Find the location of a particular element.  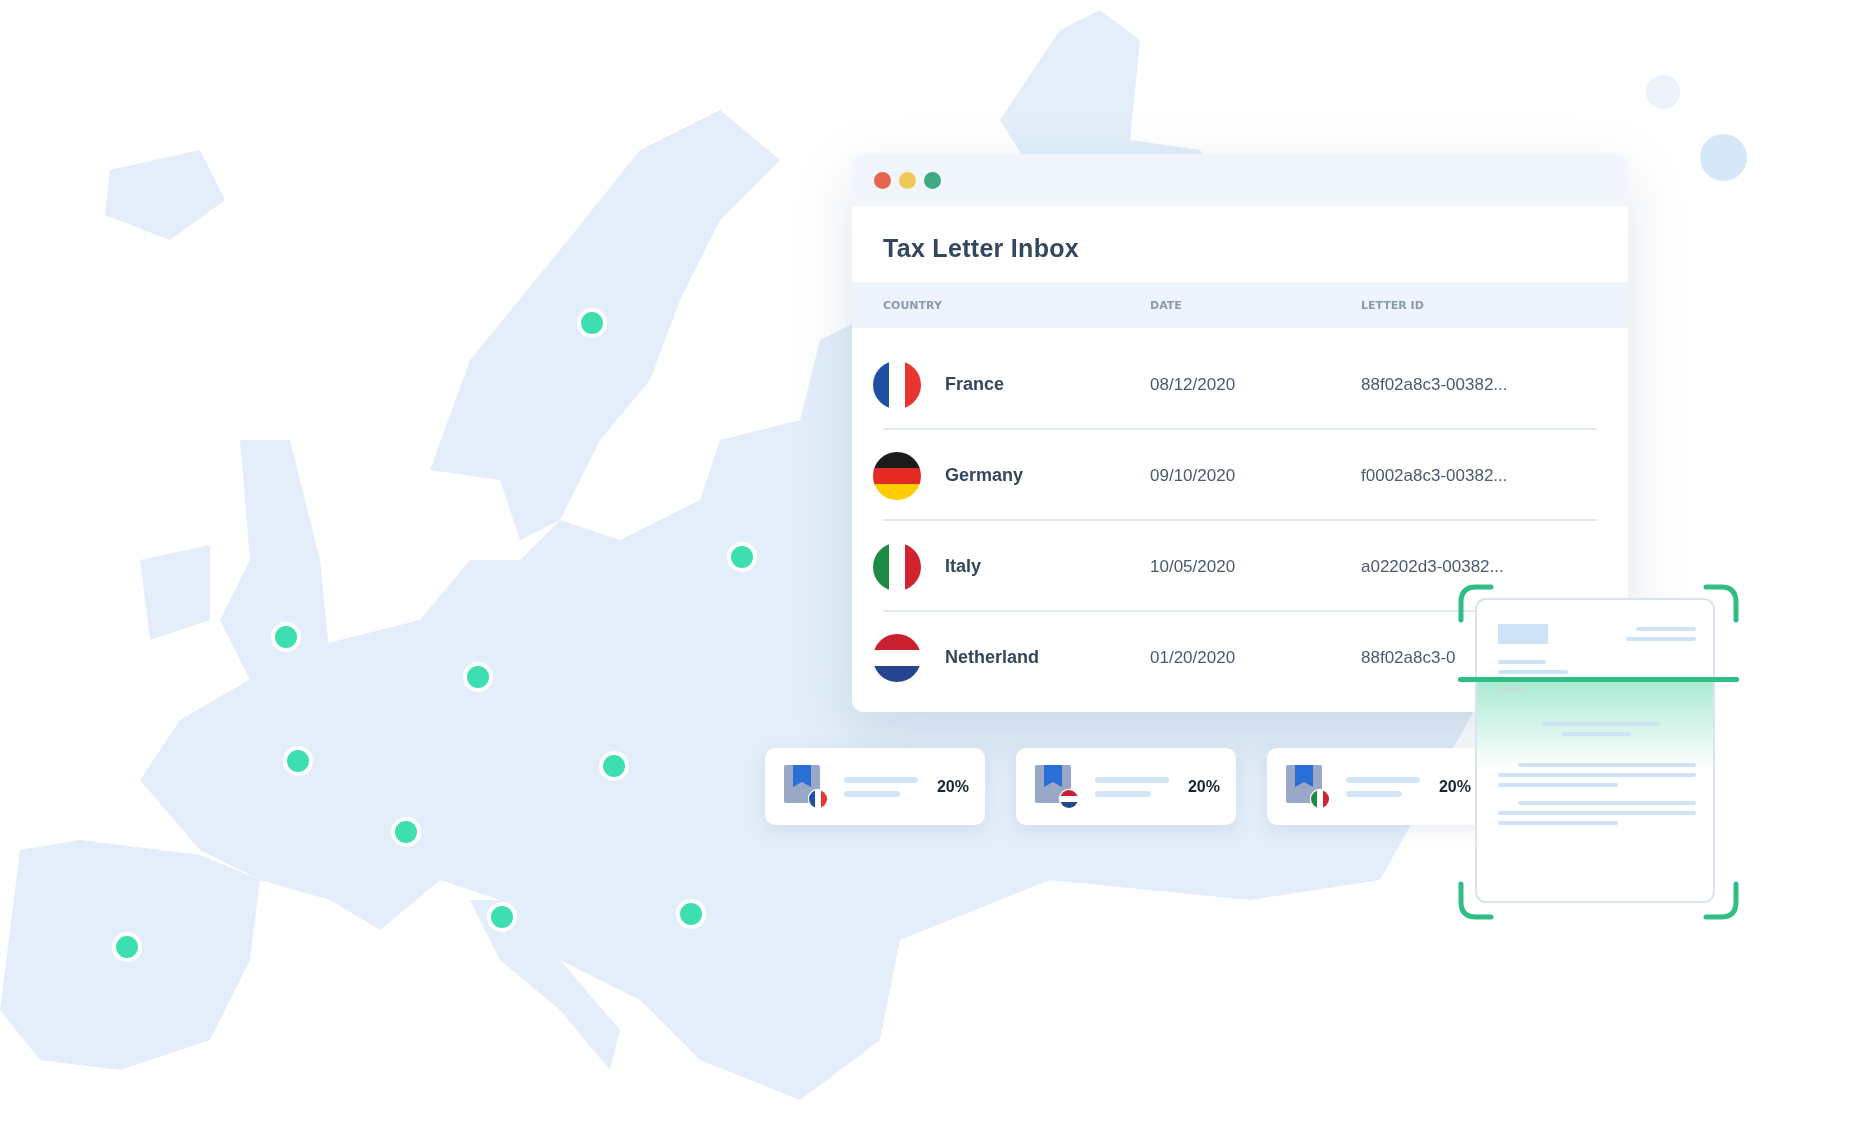

decorative-bubble is located at coordinates (1723, 157).